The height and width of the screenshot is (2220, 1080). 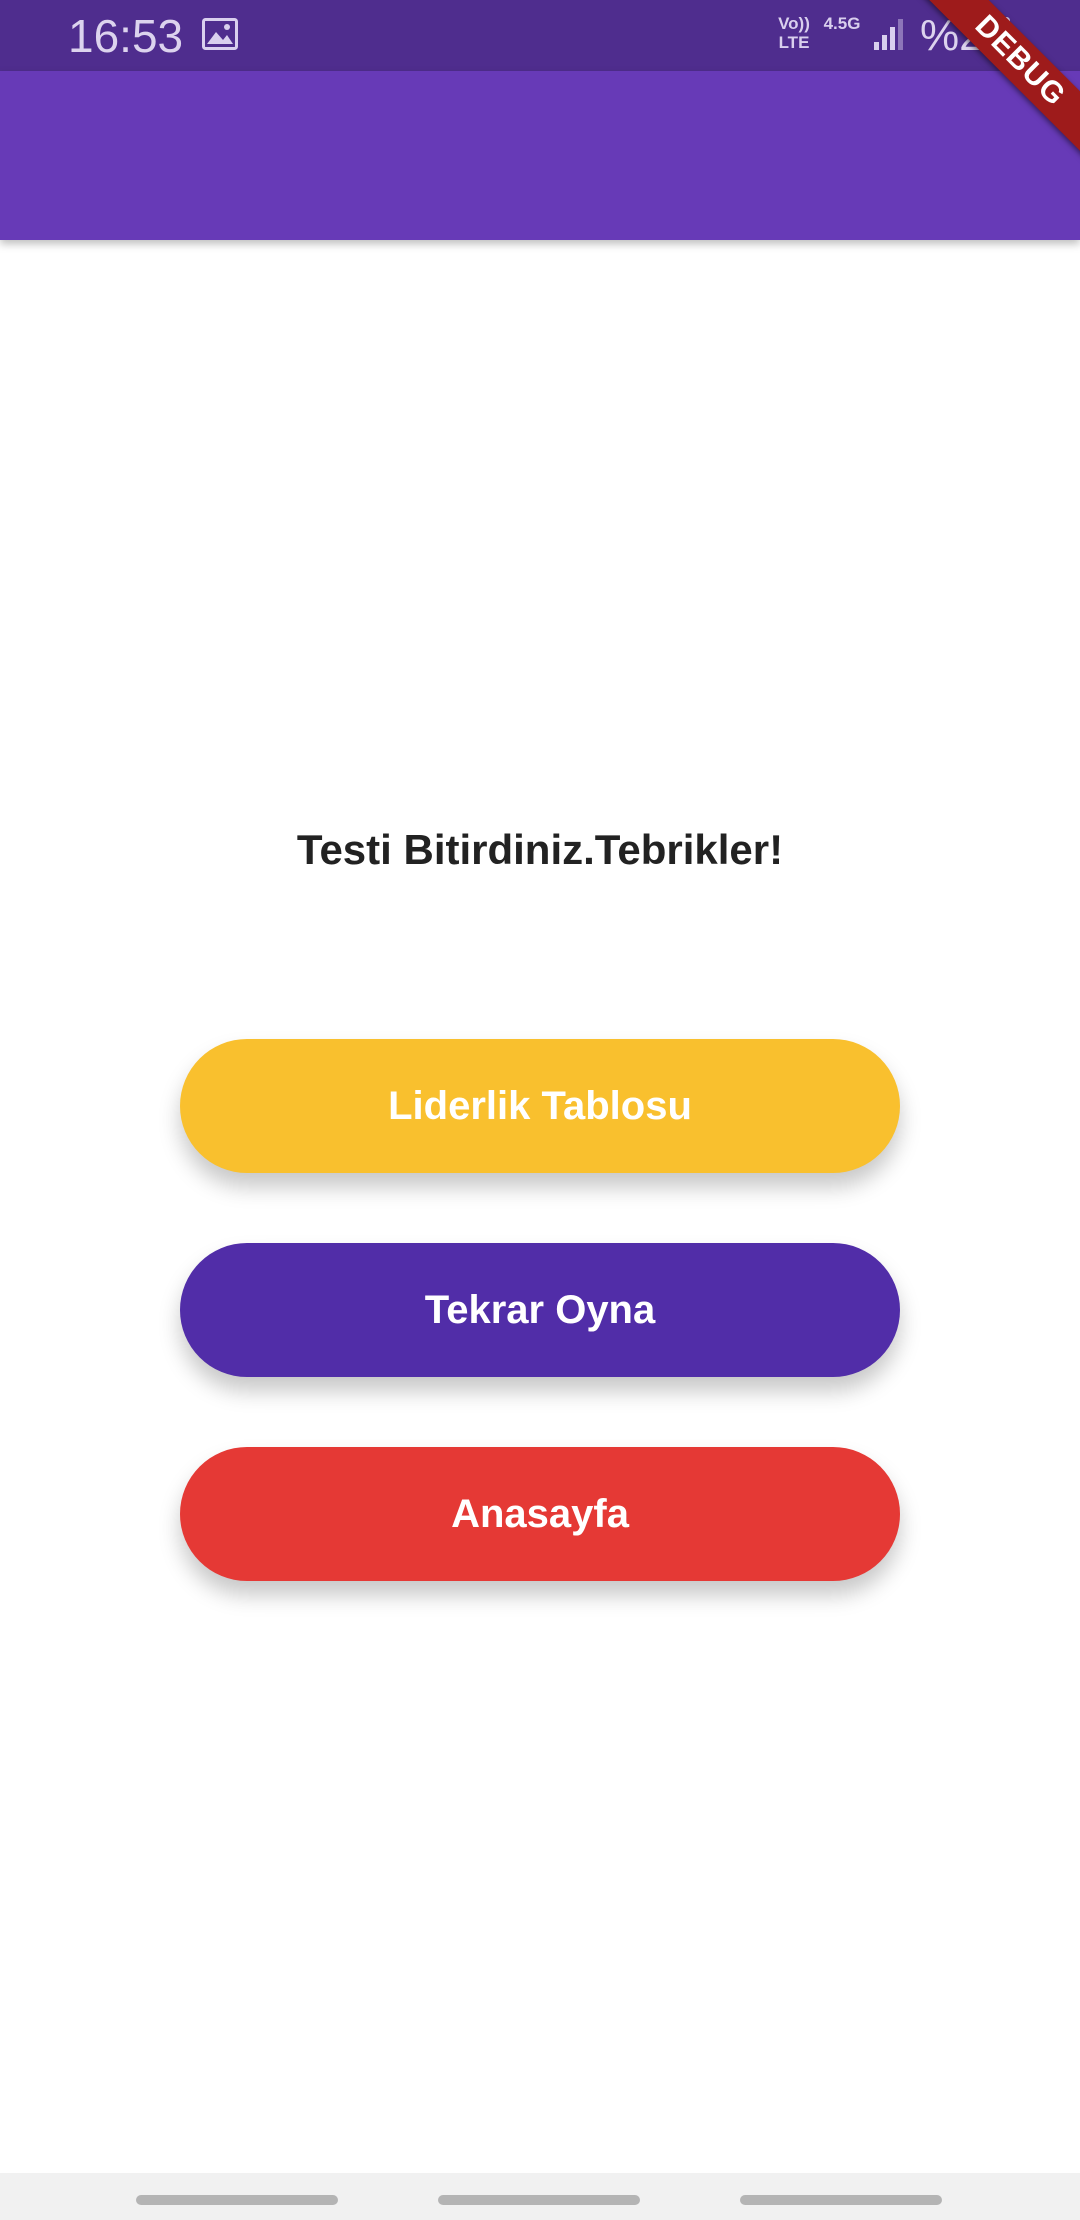 I want to click on system-navigation-bar, so click(x=540, y=2196).